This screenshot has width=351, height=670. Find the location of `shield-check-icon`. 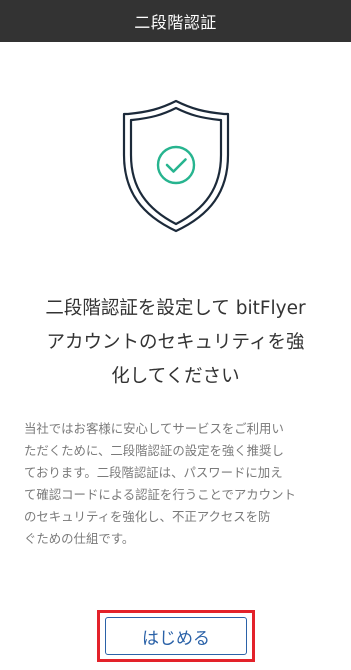

shield-check-icon is located at coordinates (176, 166).